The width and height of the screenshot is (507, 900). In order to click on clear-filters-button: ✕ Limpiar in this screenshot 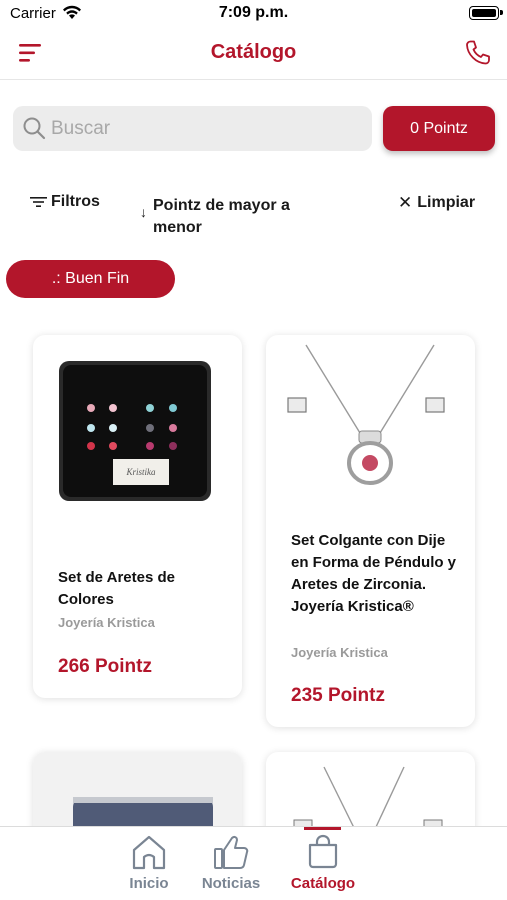, I will do `click(436, 203)`.